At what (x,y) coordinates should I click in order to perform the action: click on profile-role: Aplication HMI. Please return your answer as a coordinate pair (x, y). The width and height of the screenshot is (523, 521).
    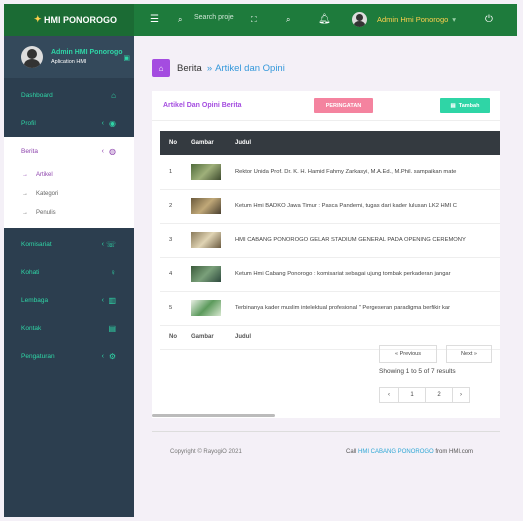
    Looking at the image, I should click on (69, 62).